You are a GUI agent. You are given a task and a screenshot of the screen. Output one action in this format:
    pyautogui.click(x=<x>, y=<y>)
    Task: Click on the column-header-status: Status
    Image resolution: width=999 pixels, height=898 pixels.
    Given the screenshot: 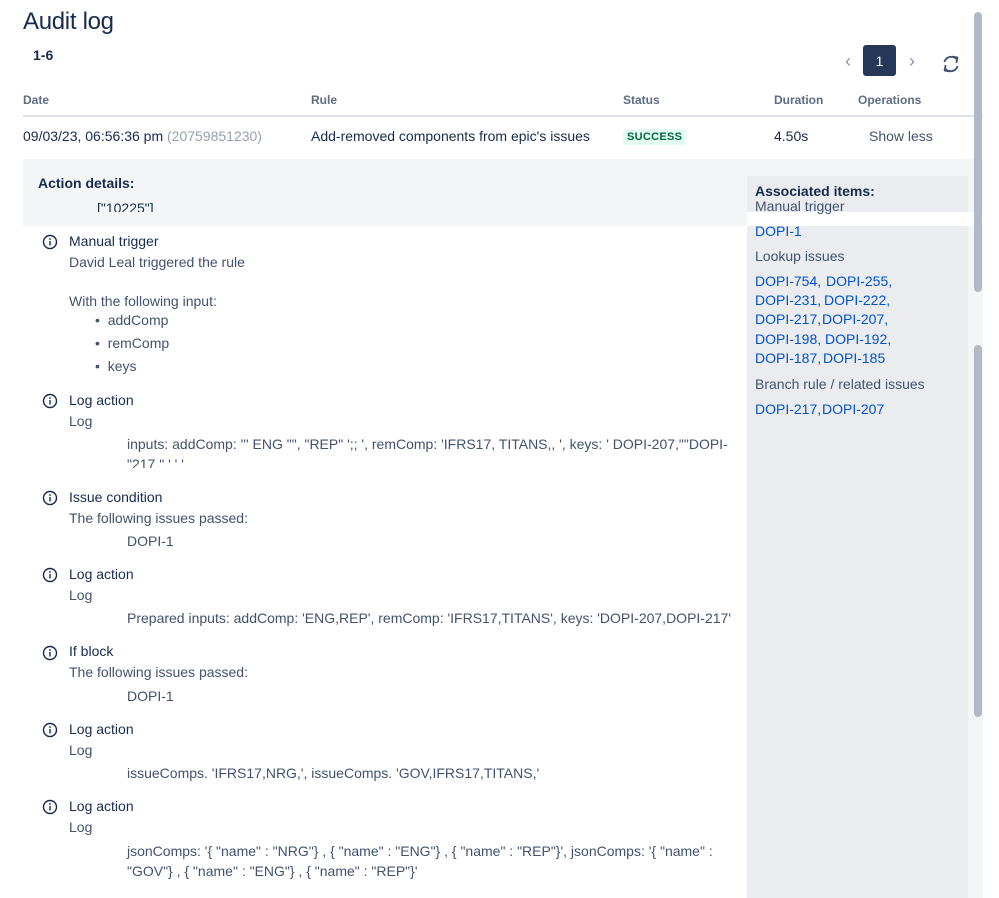 What is the action you would take?
    pyautogui.click(x=641, y=100)
    